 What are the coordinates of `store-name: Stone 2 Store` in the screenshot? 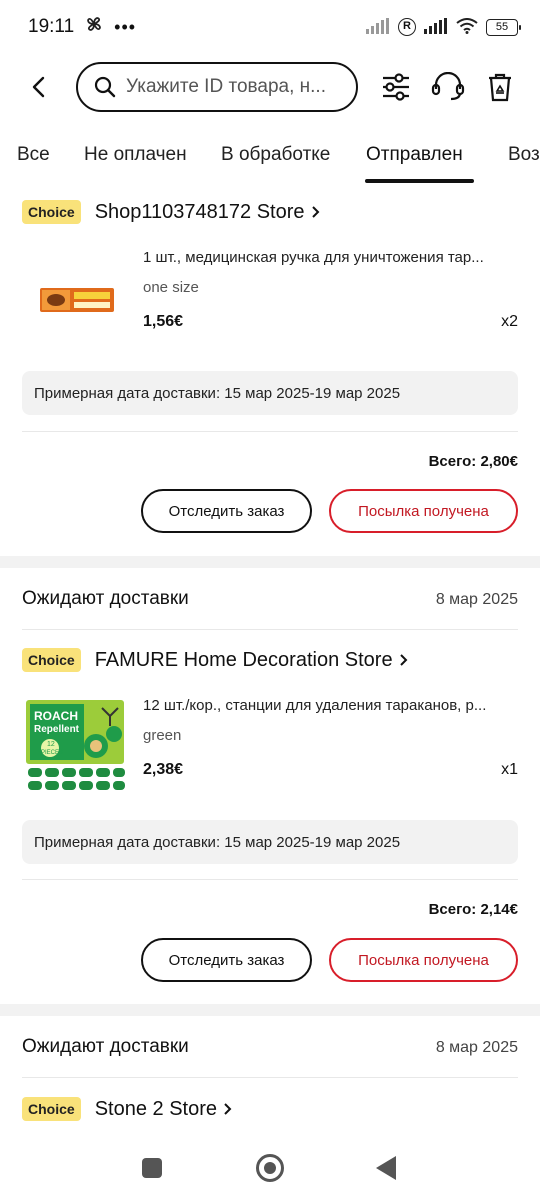 It's located at (163, 1109).